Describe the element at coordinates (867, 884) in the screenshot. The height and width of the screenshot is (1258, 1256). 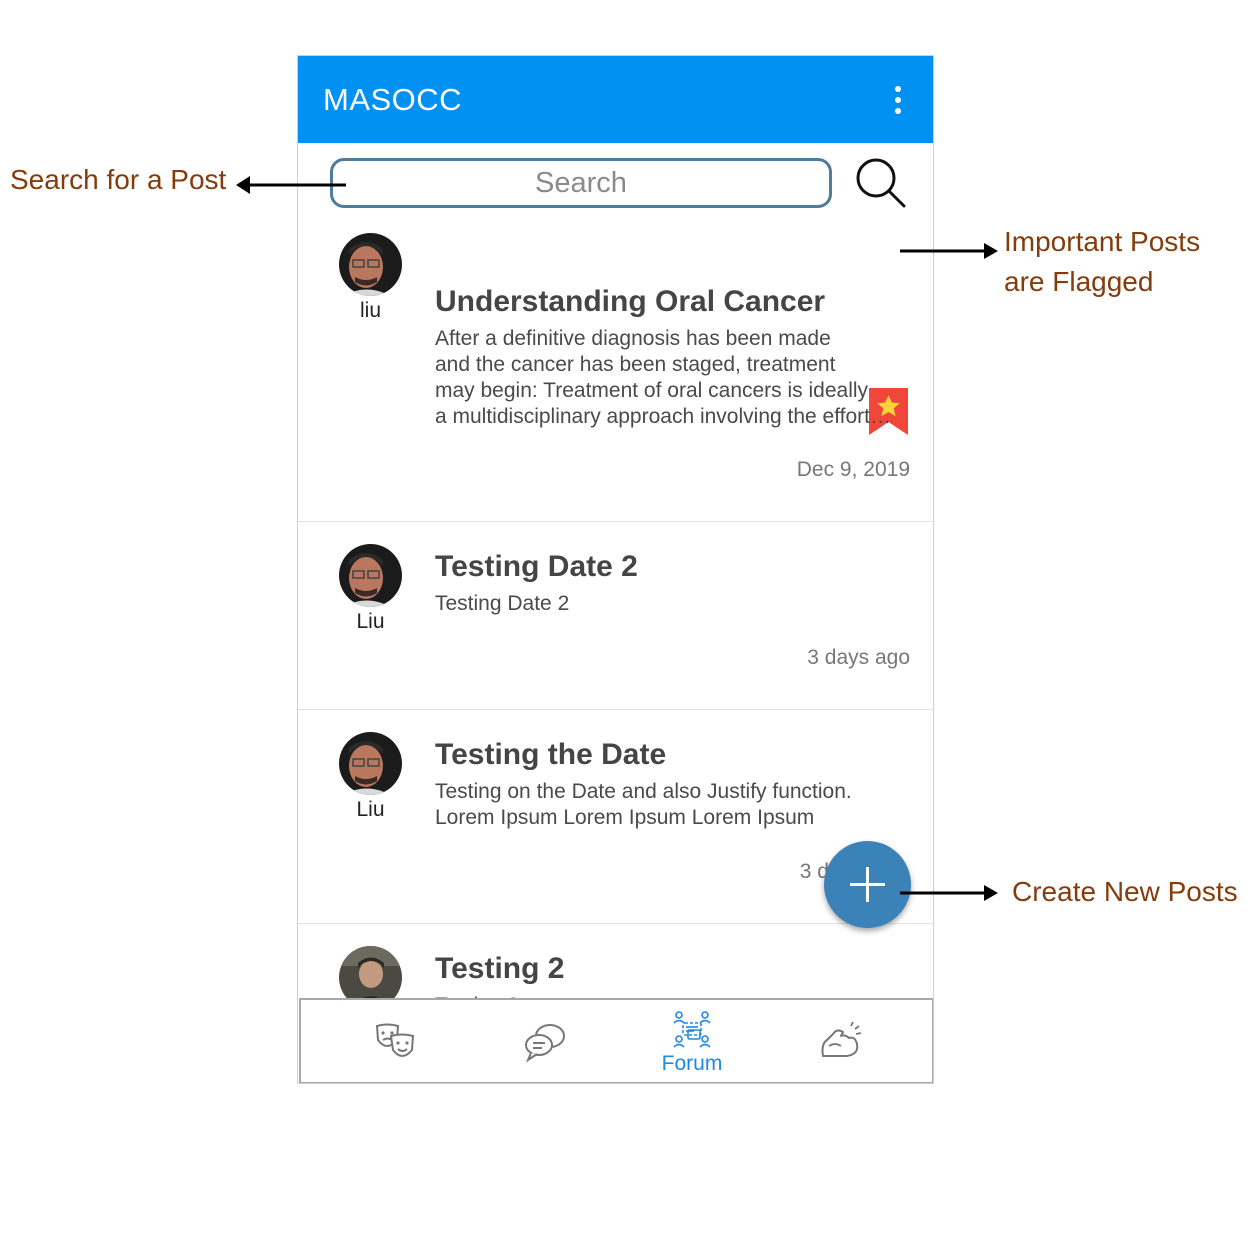
I see `create-post-button` at that location.